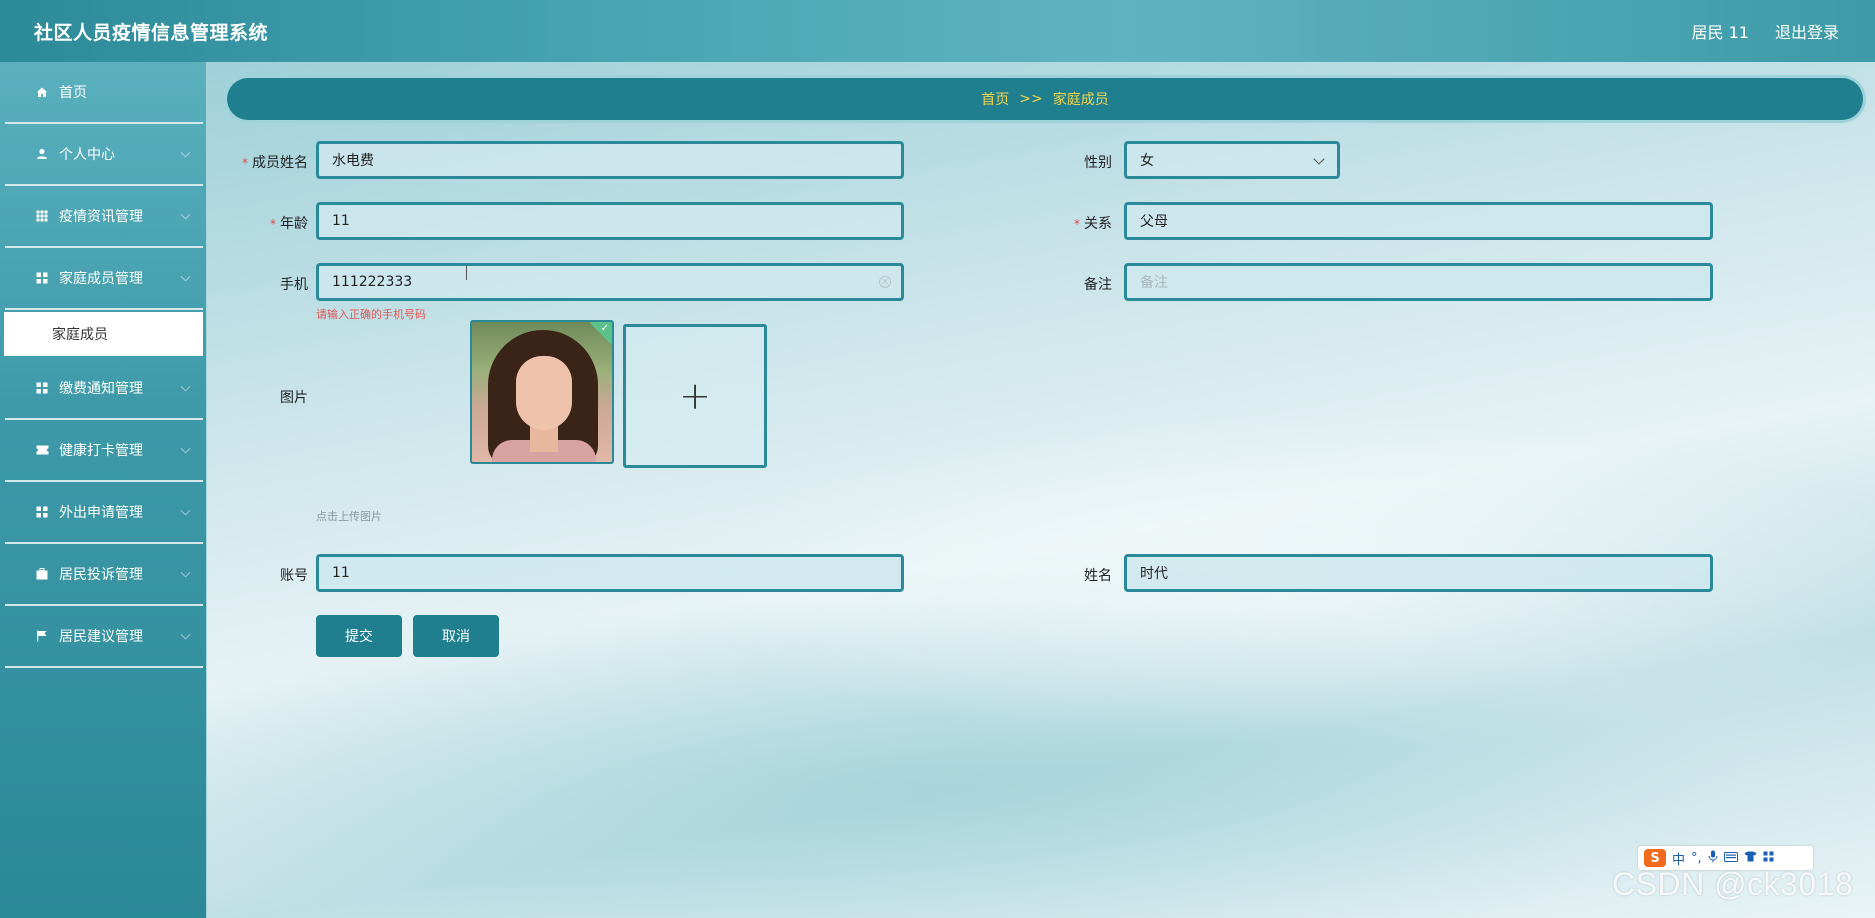  I want to click on age-label: * 年龄, so click(289, 224).